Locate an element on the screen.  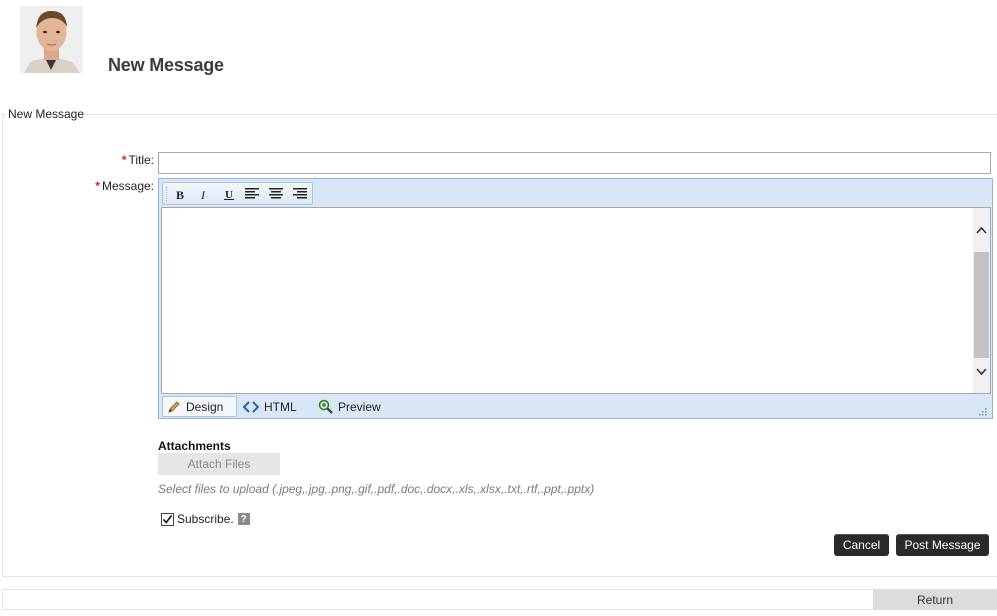
html-mode-label: HTML is located at coordinates (280, 406).